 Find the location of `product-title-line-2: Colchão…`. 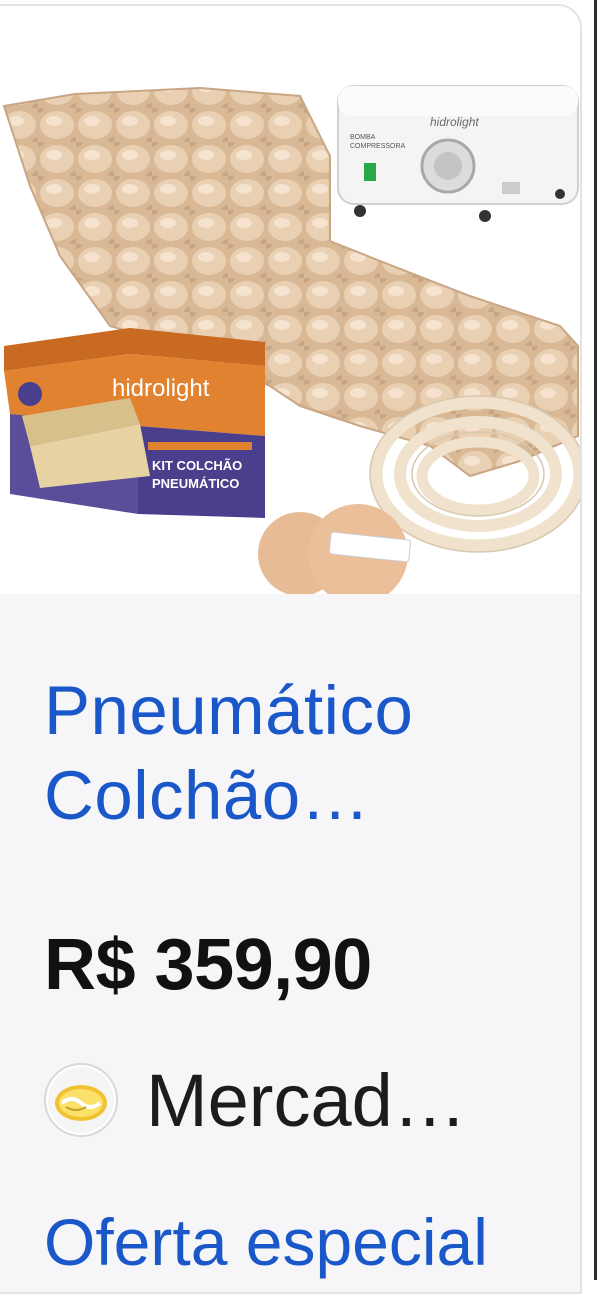

product-title-line-2: Colchão… is located at coordinates (207, 795).